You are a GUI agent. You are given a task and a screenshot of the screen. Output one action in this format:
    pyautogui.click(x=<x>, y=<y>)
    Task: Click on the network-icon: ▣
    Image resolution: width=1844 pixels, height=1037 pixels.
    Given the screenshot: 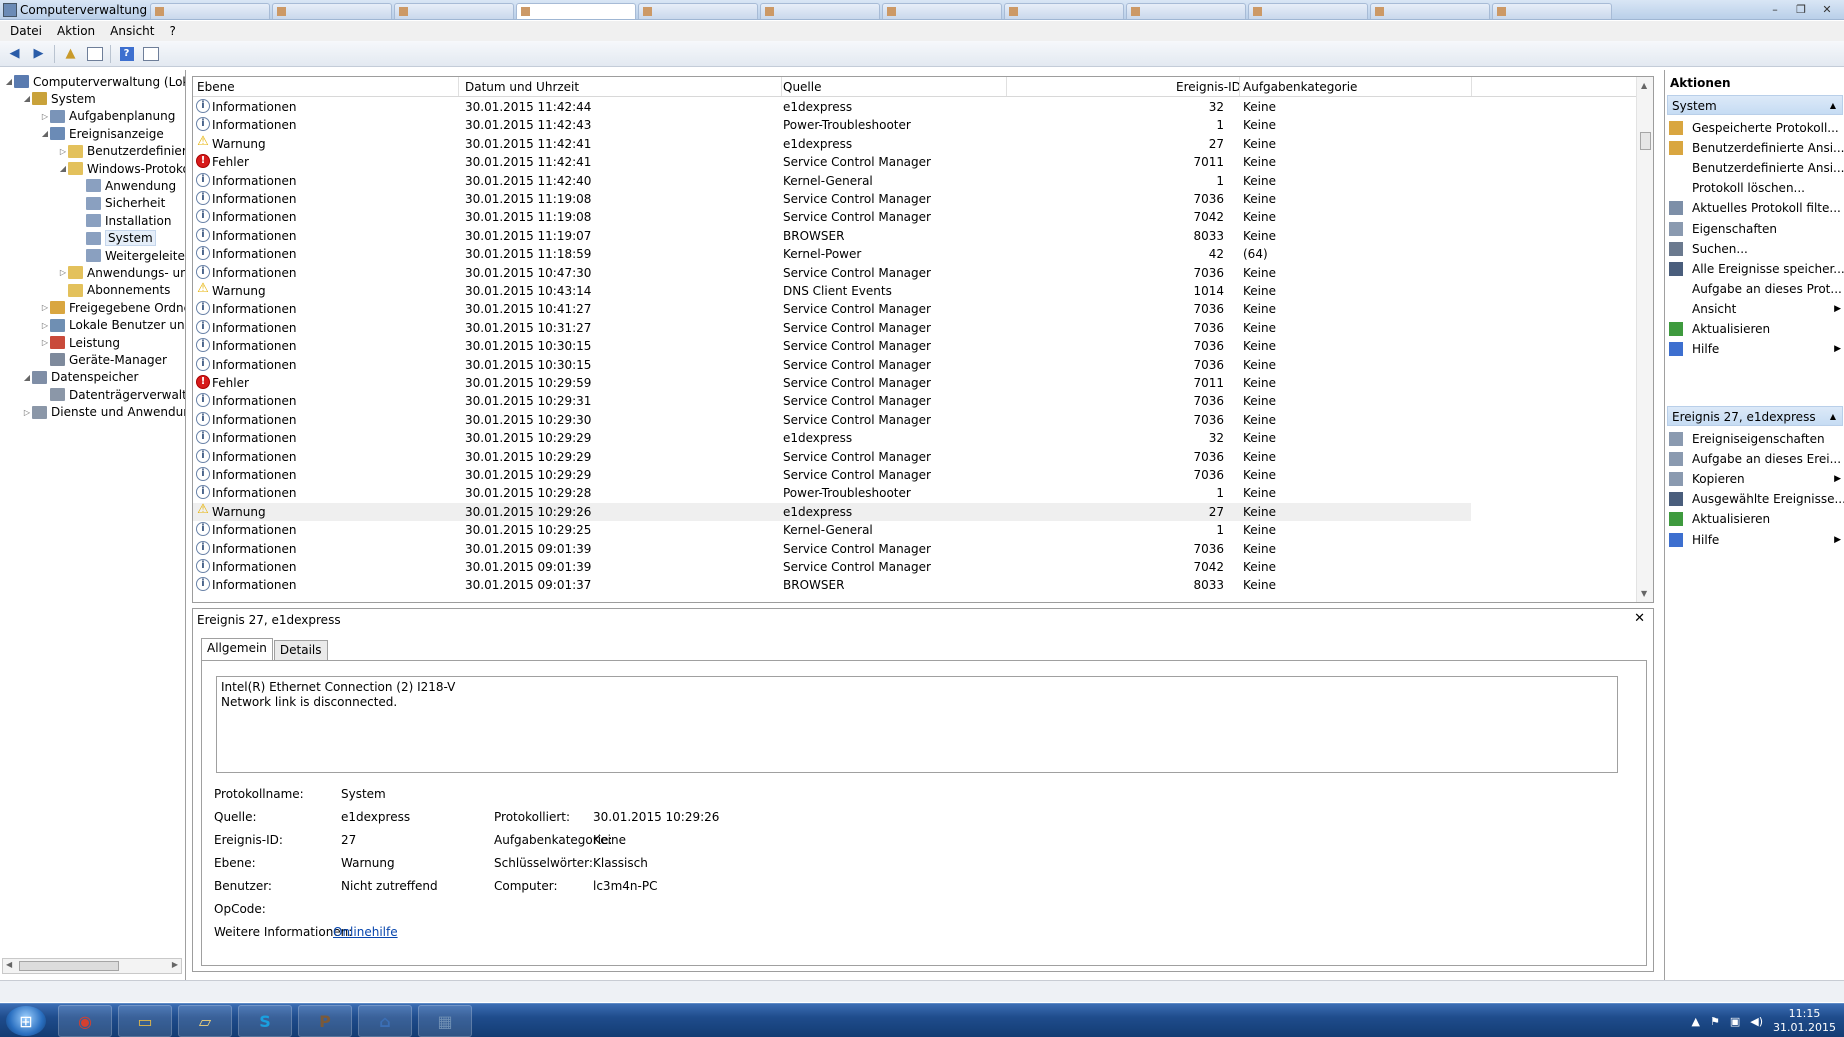 What is the action you would take?
    pyautogui.click(x=1735, y=1021)
    